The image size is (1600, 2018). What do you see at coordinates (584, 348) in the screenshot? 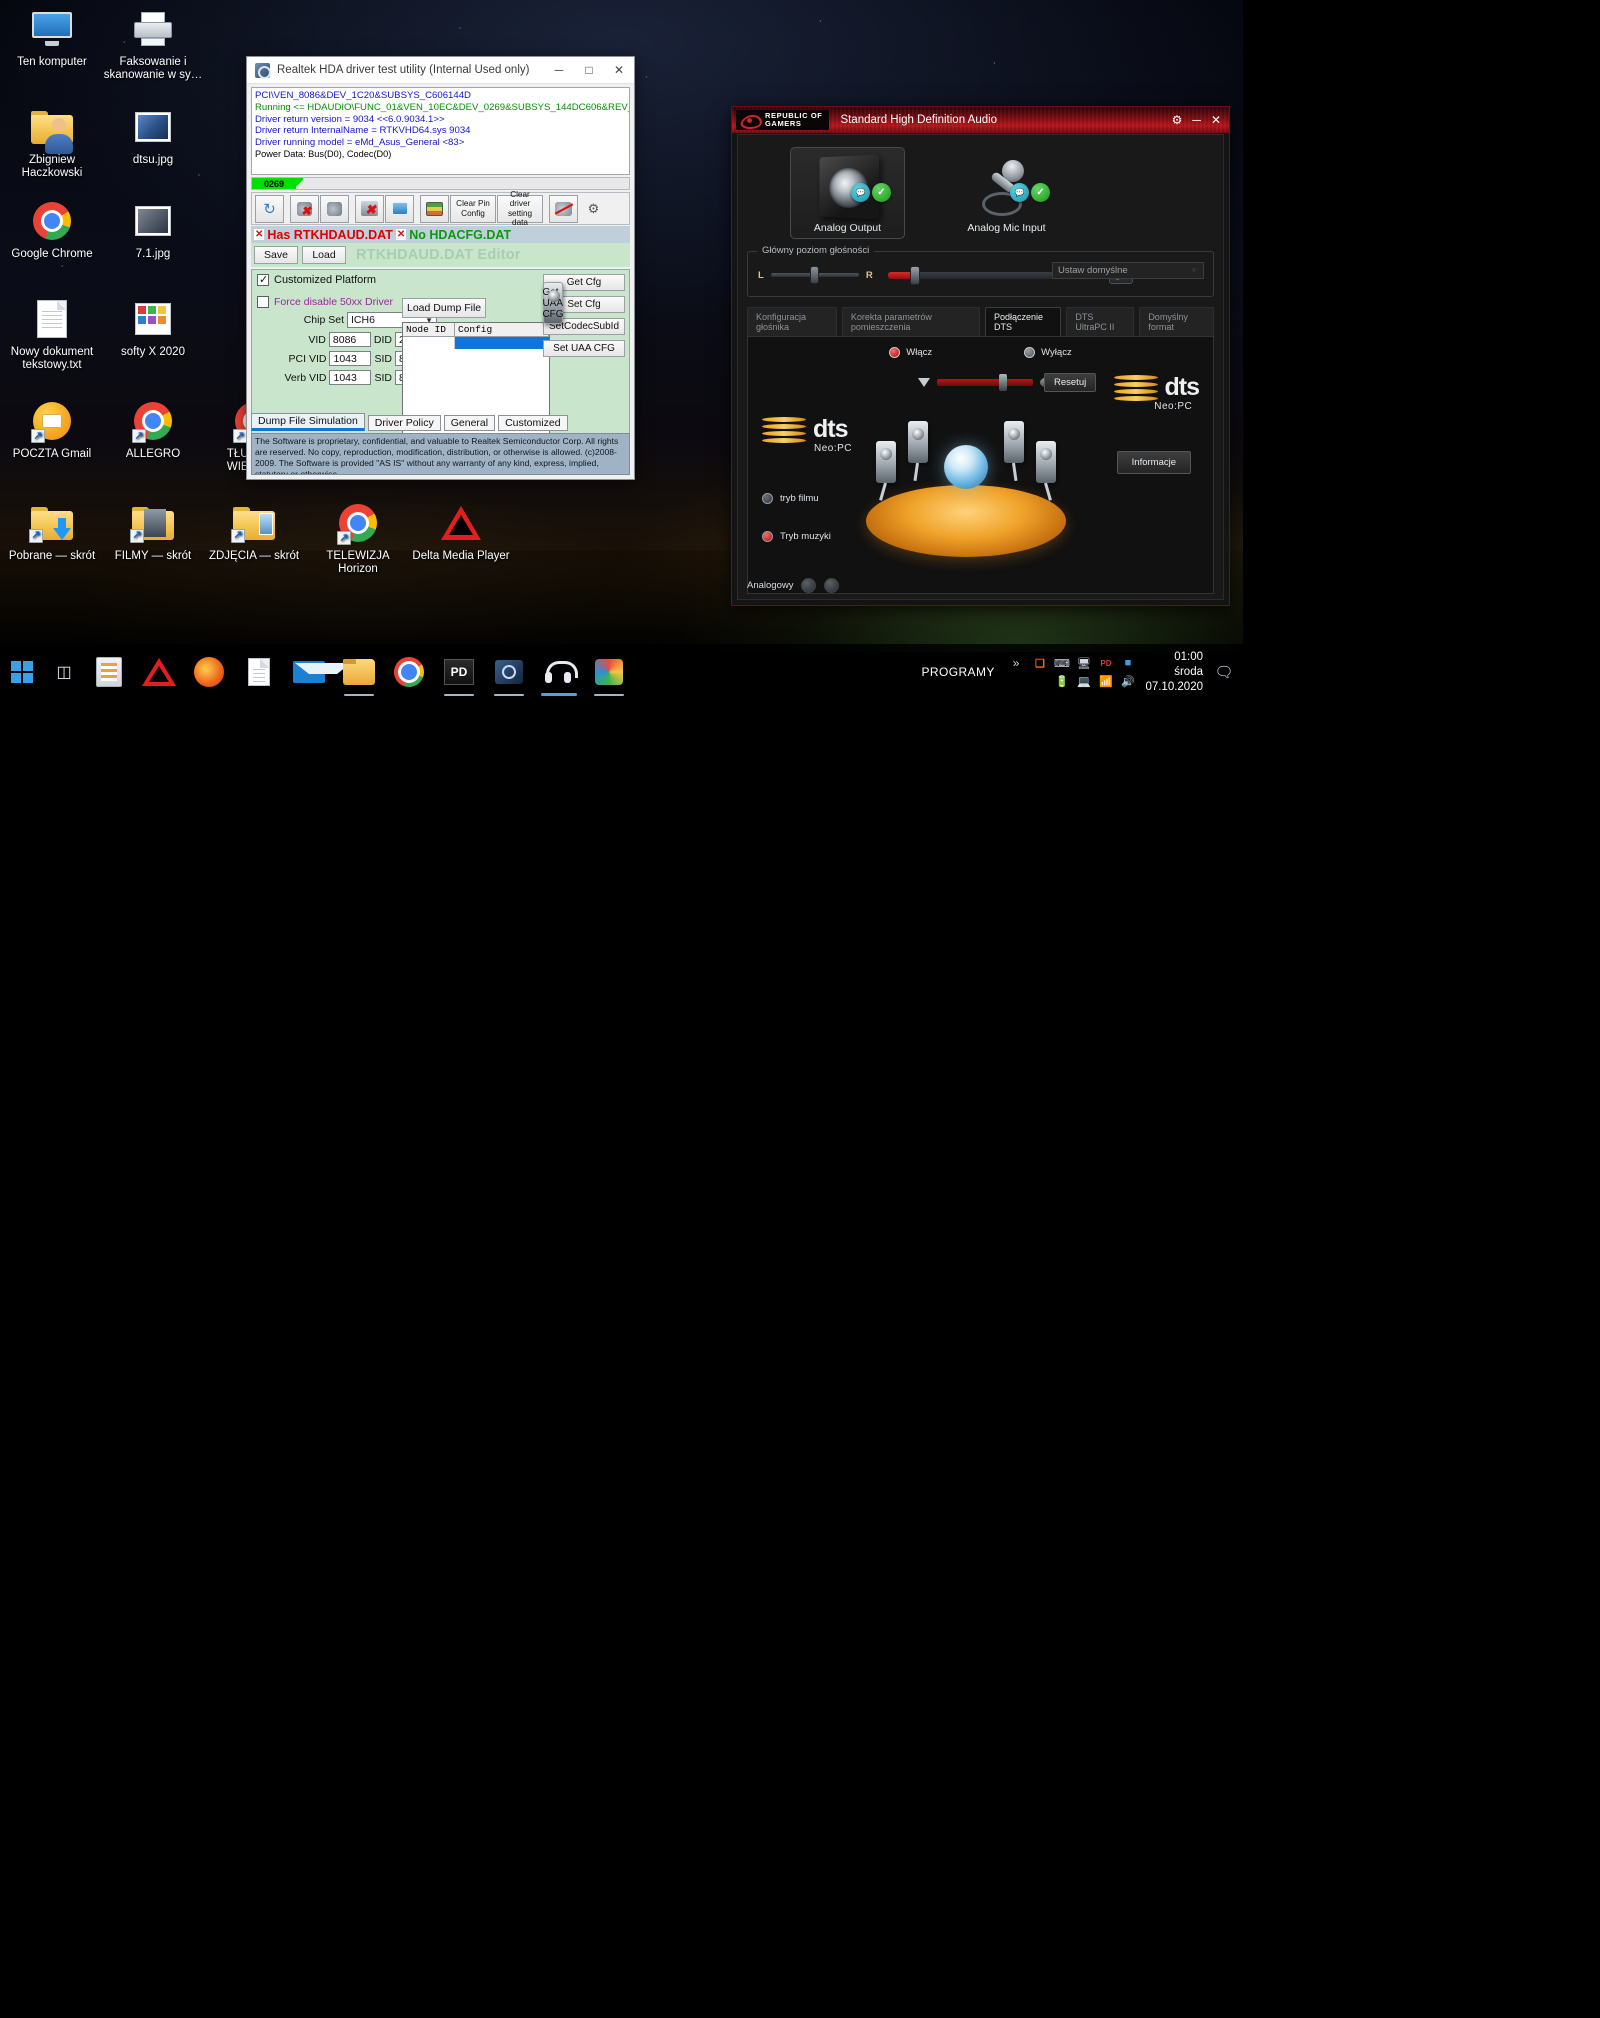
I see `set-uaa-cfg-button: Set UAA CFG` at bounding box center [584, 348].